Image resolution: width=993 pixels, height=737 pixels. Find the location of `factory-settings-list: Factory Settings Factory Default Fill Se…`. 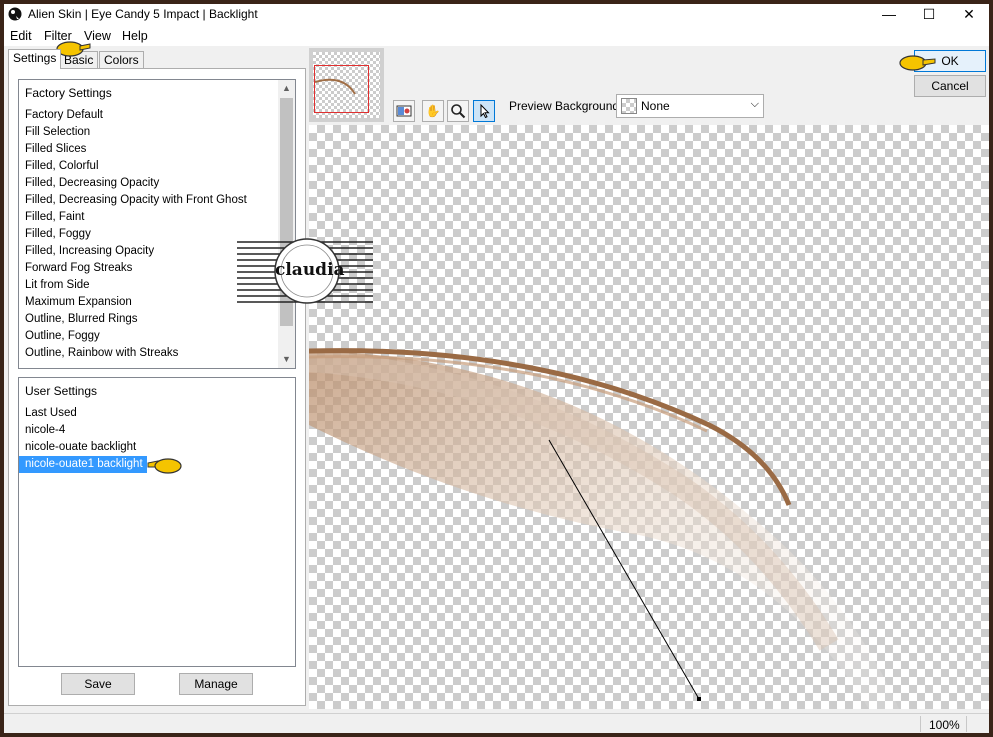

factory-settings-list: Factory Settings Factory Default Fill Se… is located at coordinates (157, 224).